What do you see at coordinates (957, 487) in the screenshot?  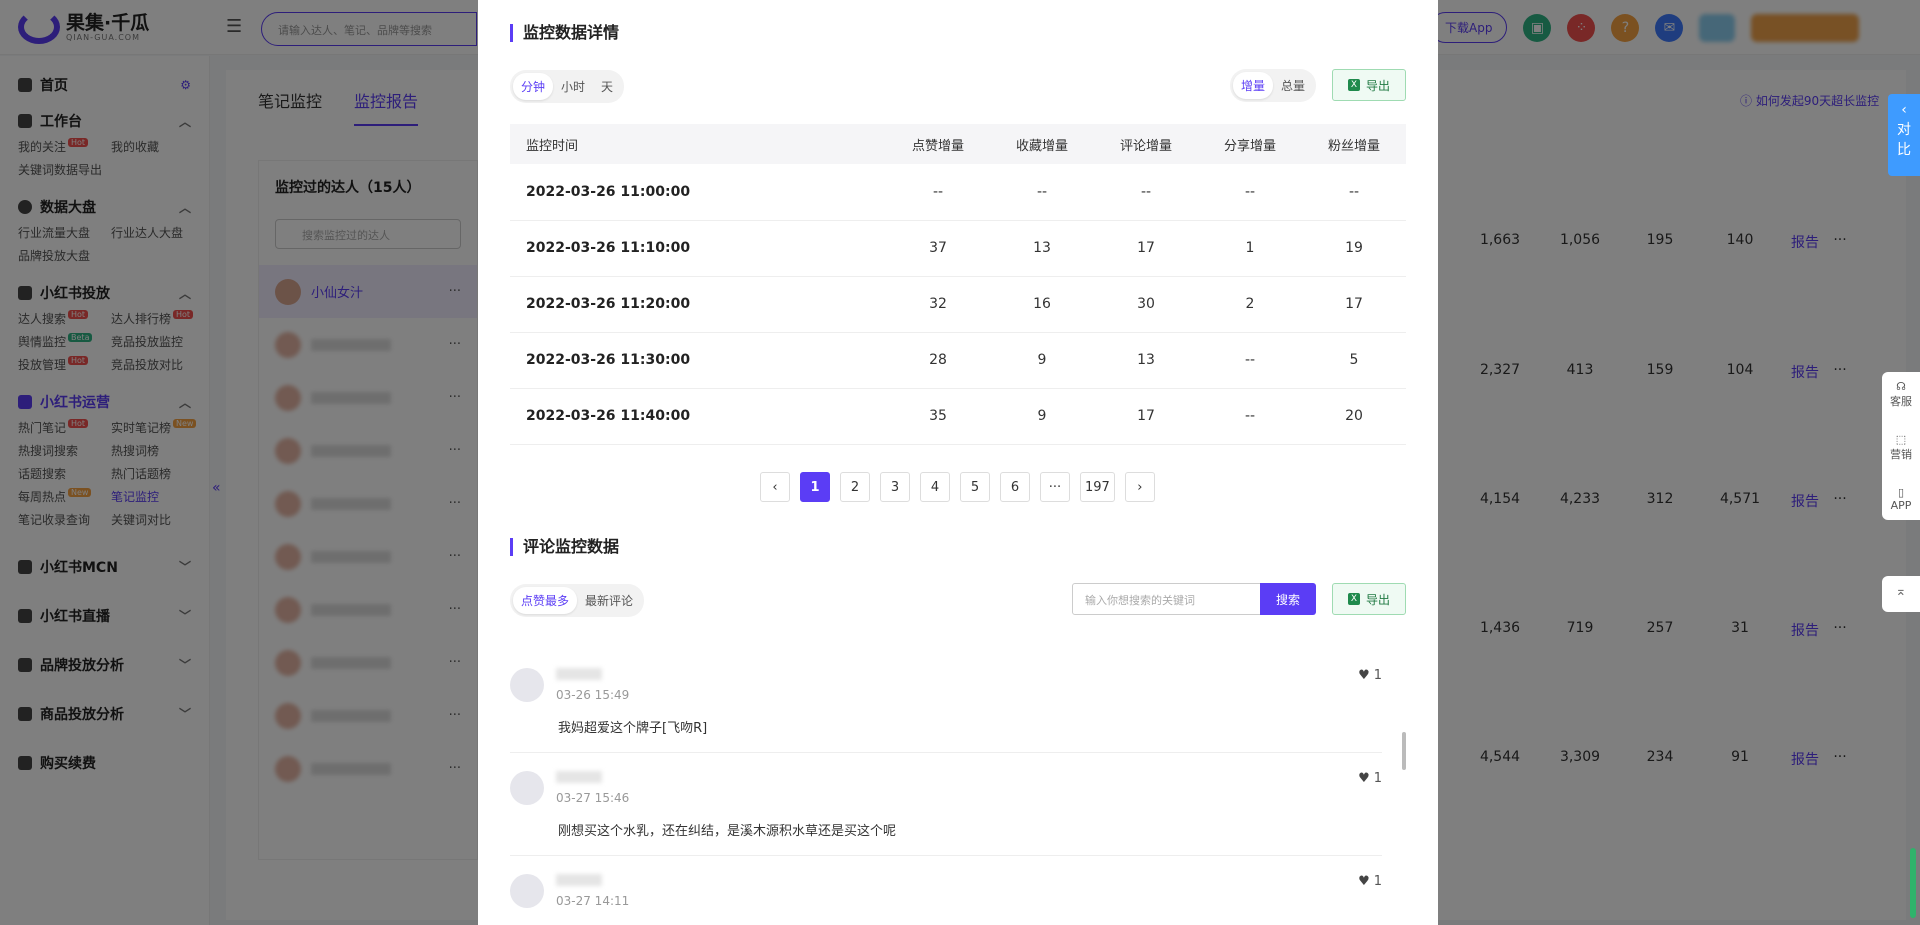 I see `pagination: ‹ 1 2 3 4 5 6 ··· 197 ›` at bounding box center [957, 487].